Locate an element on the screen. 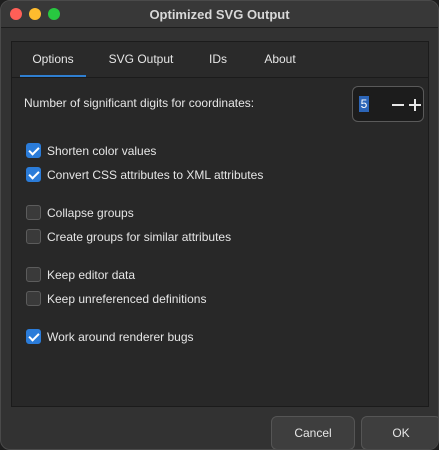 The image size is (439, 450). plus-icon-vertical is located at coordinates (415, 105).